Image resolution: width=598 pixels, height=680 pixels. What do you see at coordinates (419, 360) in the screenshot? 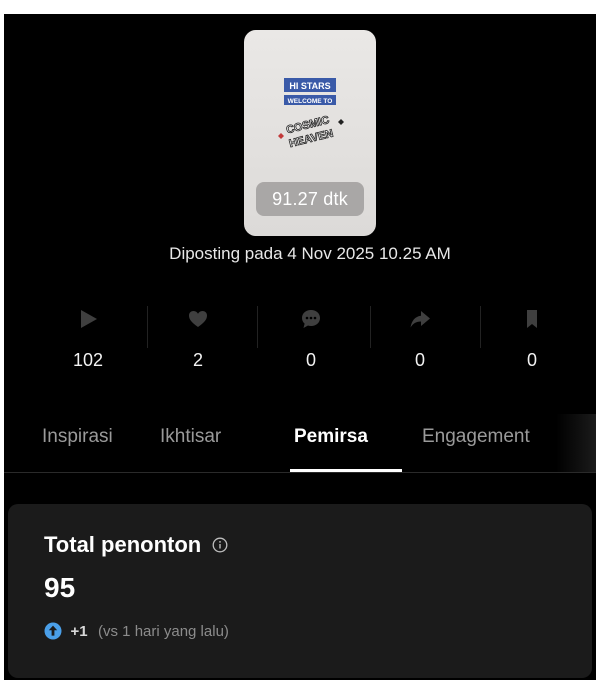
I see `shares-count: 0` at bounding box center [419, 360].